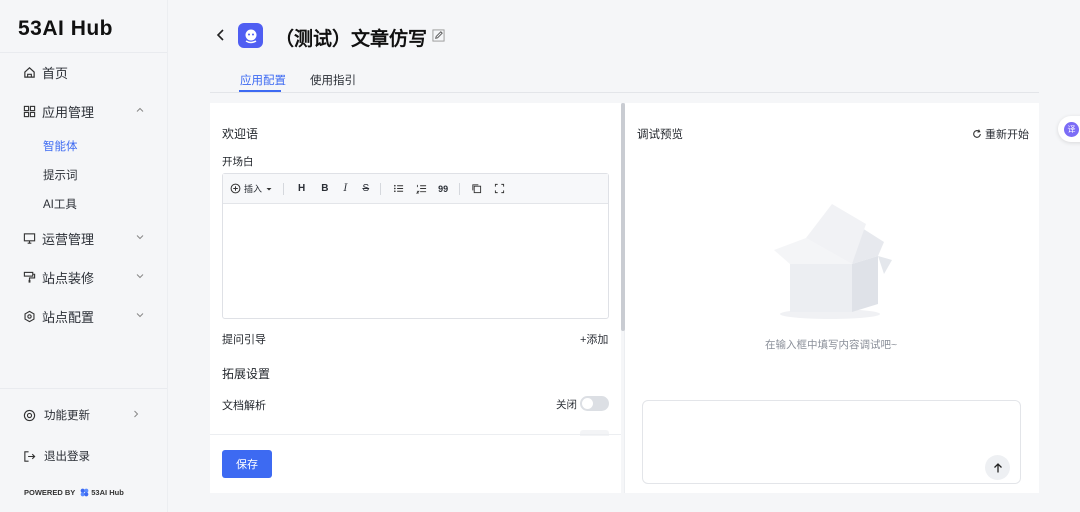  Describe the element at coordinates (67, 457) in the screenshot. I see `sidebar-item-label: 退出登录` at that location.